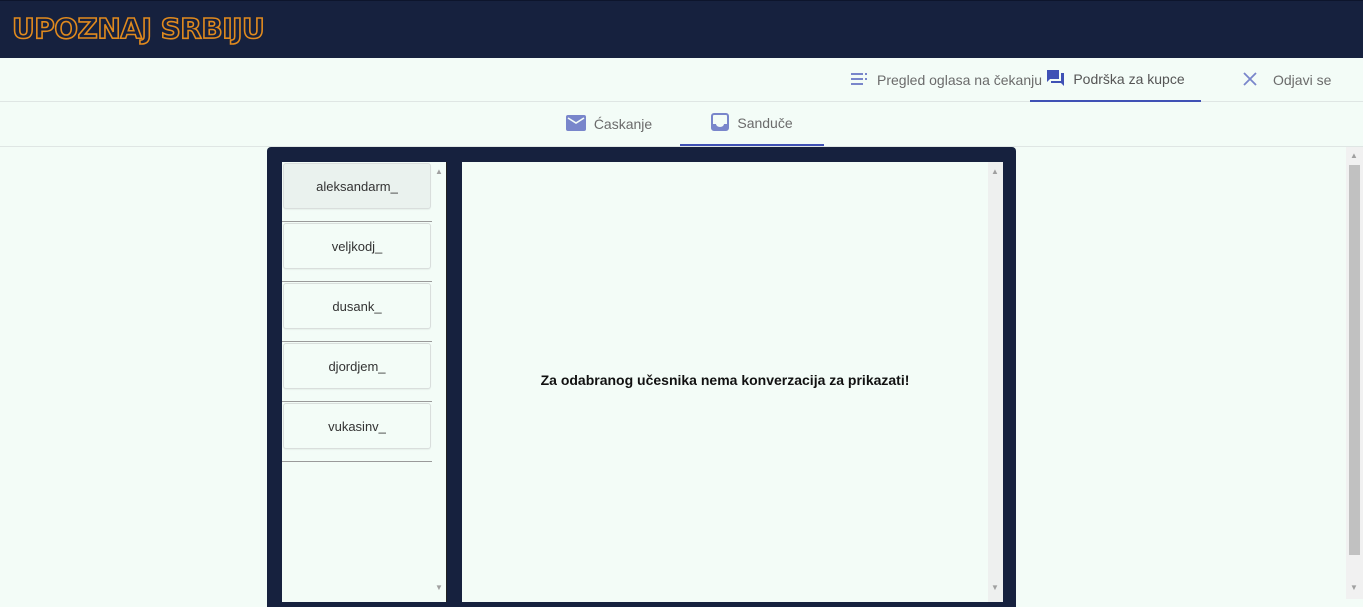 Image resolution: width=1363 pixels, height=607 pixels. What do you see at coordinates (1302, 80) in the screenshot?
I see `nav-logout-label: Odjavi se` at bounding box center [1302, 80].